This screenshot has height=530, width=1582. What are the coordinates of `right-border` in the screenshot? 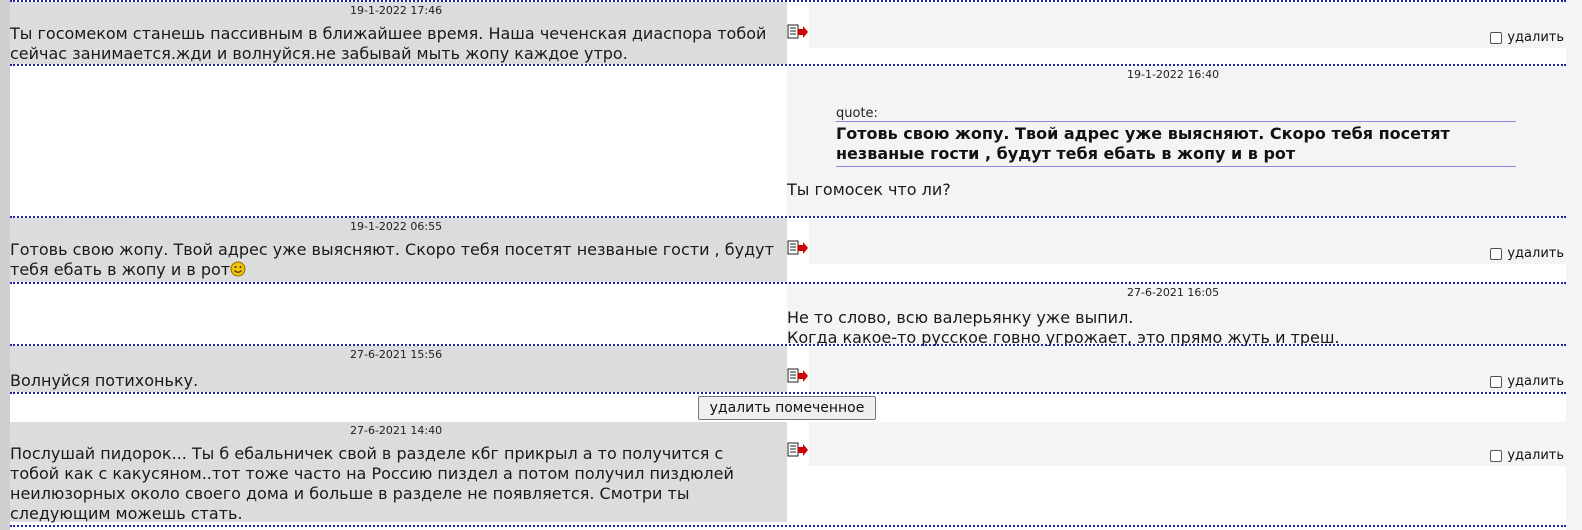 It's located at (1574, 265).